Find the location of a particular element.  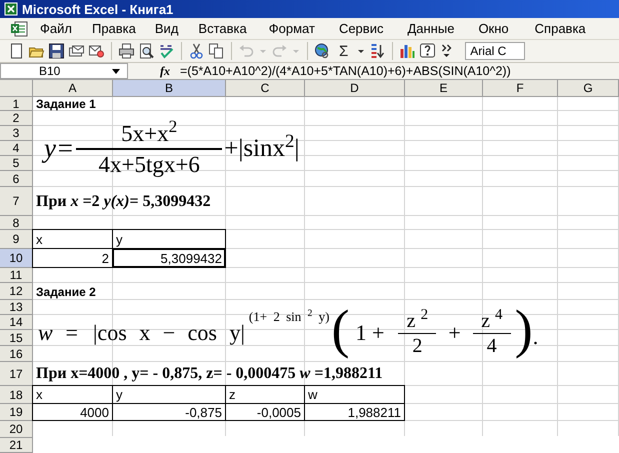

table-cell: w is located at coordinates (354, 394).